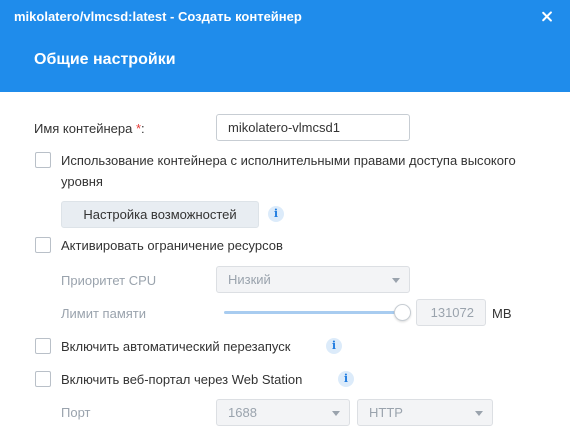  Describe the element at coordinates (425, 412) in the screenshot. I see `protocol-select: HTTP` at that location.